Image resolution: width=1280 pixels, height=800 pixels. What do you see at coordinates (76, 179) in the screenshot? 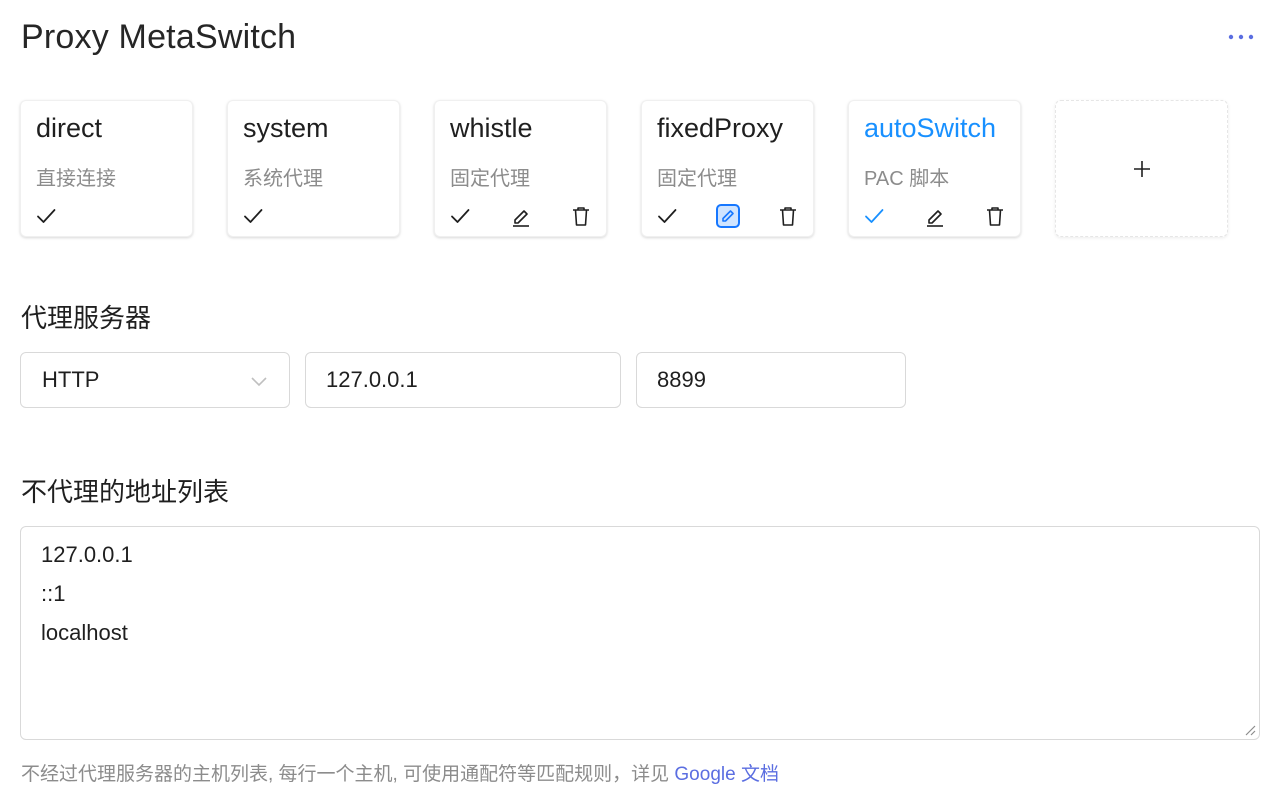
I see `profile-desc: 直接连接` at bounding box center [76, 179].